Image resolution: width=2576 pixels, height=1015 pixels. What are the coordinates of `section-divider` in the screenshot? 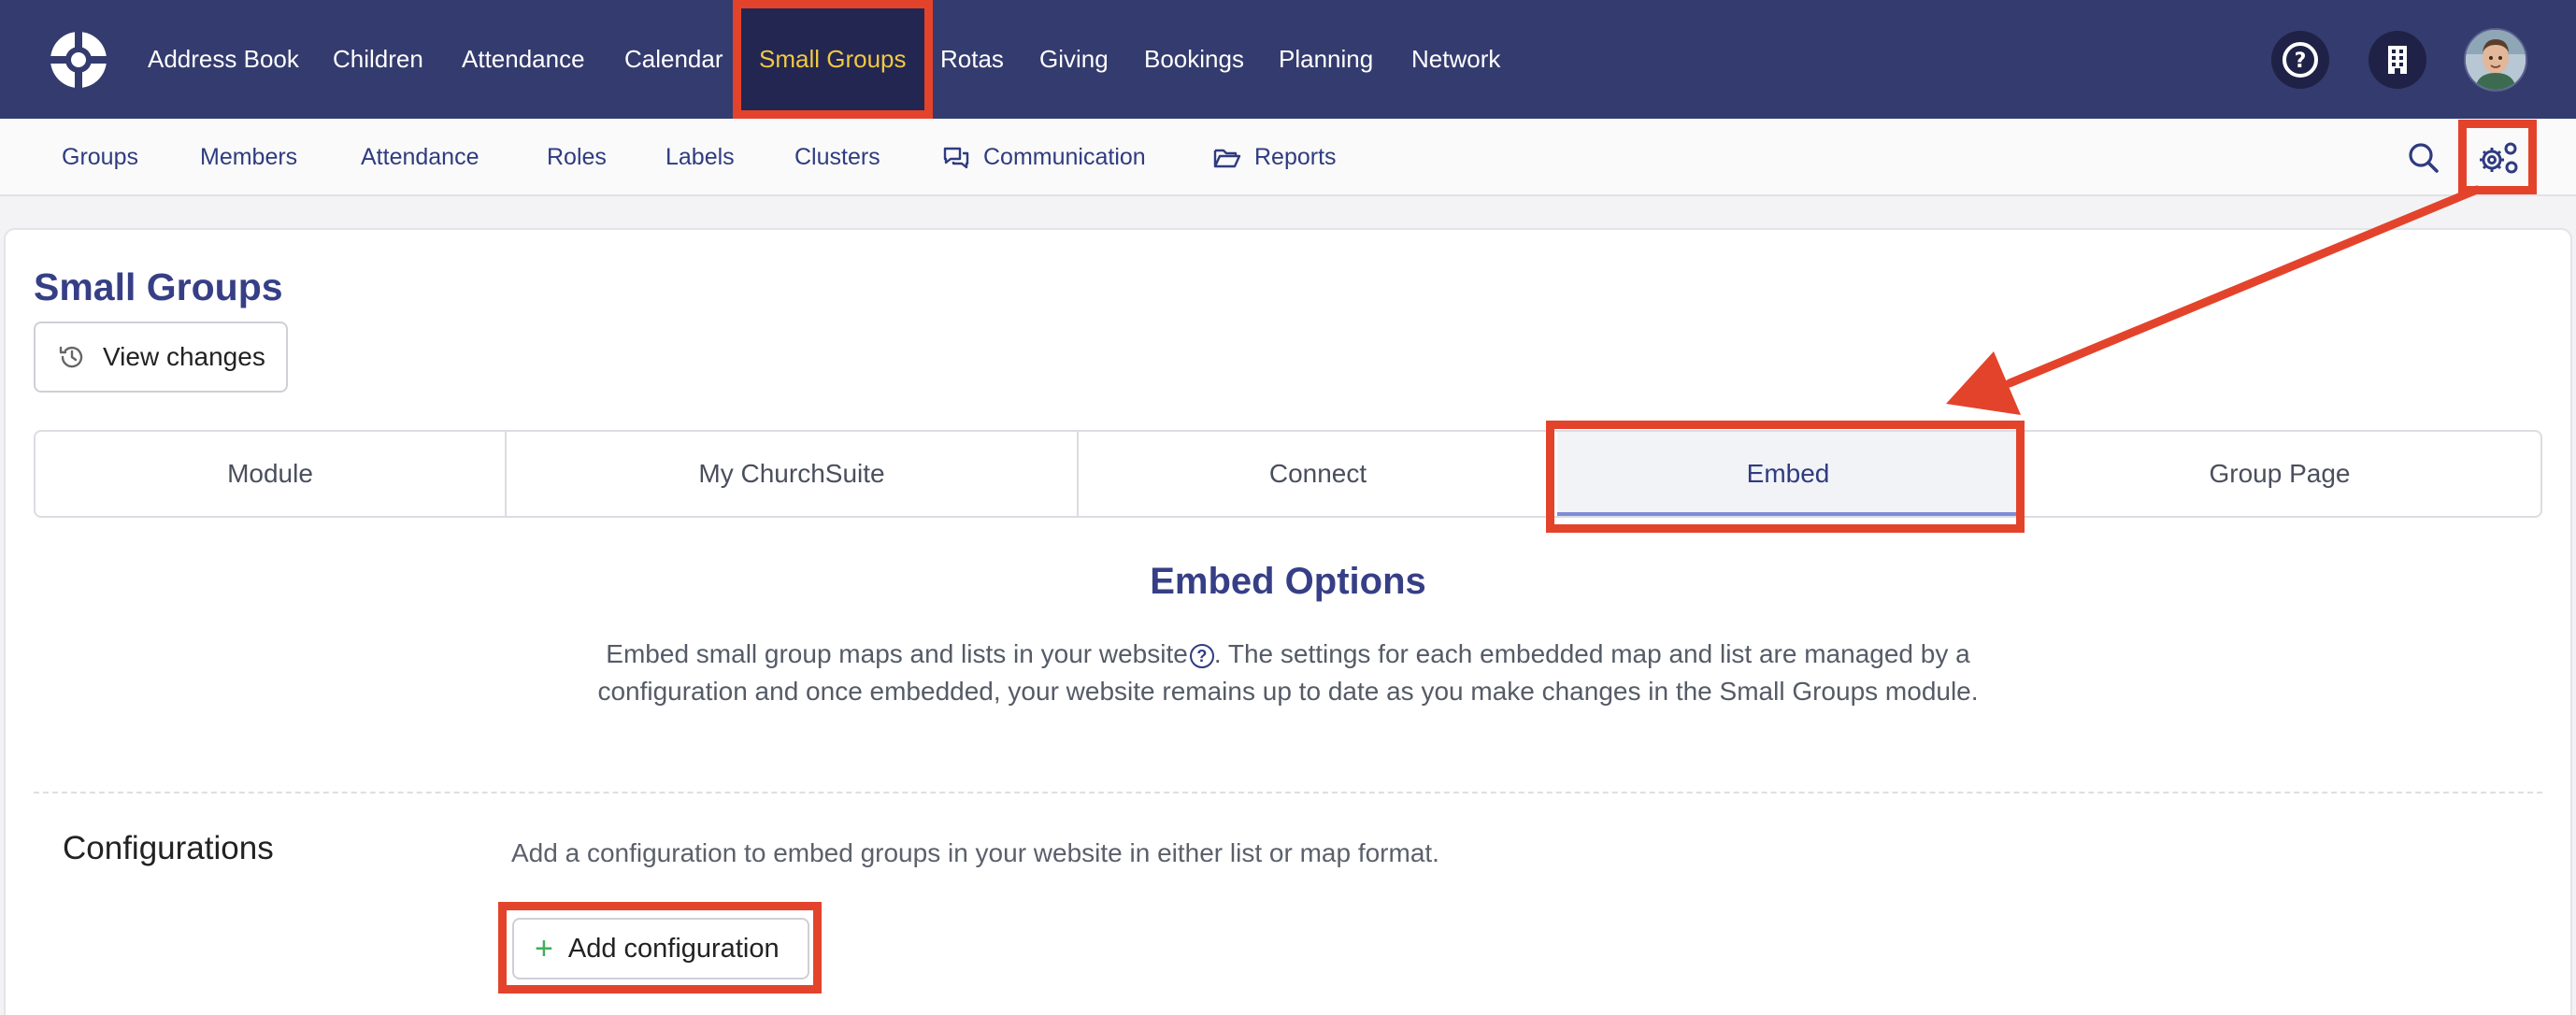 It's located at (1288, 792).